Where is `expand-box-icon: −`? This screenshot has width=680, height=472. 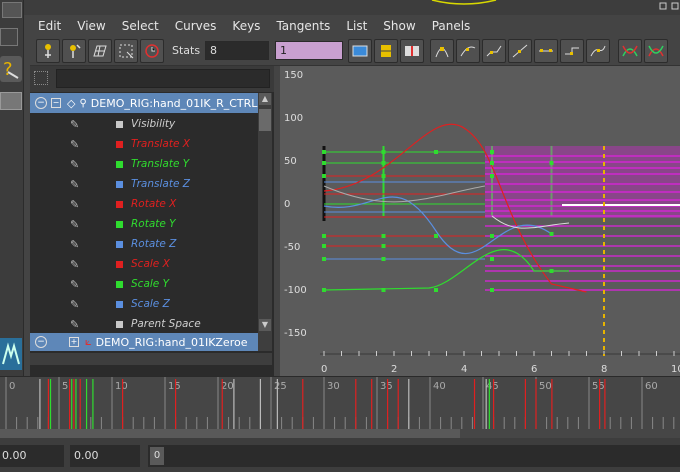 expand-box-icon: − is located at coordinates (56, 103).